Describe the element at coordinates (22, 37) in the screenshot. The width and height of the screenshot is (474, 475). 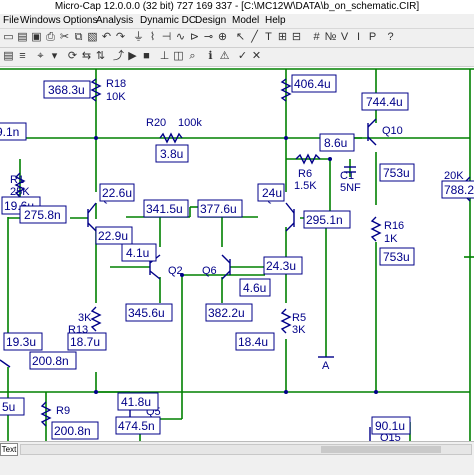
I see `open-icon: ▤` at that location.